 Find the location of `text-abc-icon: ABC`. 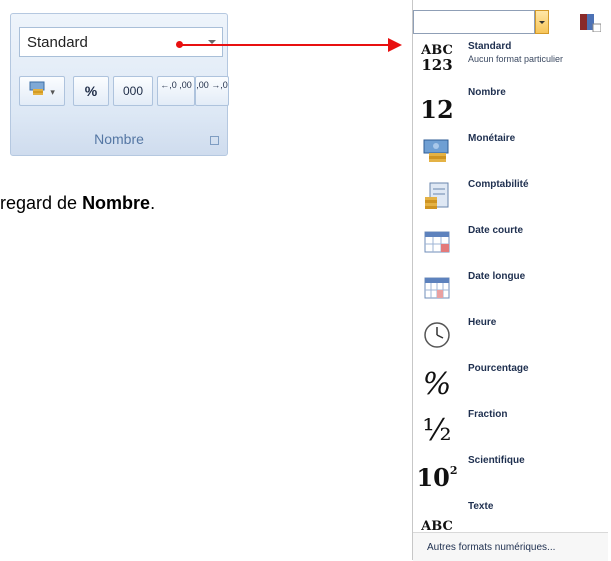

text-abc-icon: ABC is located at coordinates (437, 518).